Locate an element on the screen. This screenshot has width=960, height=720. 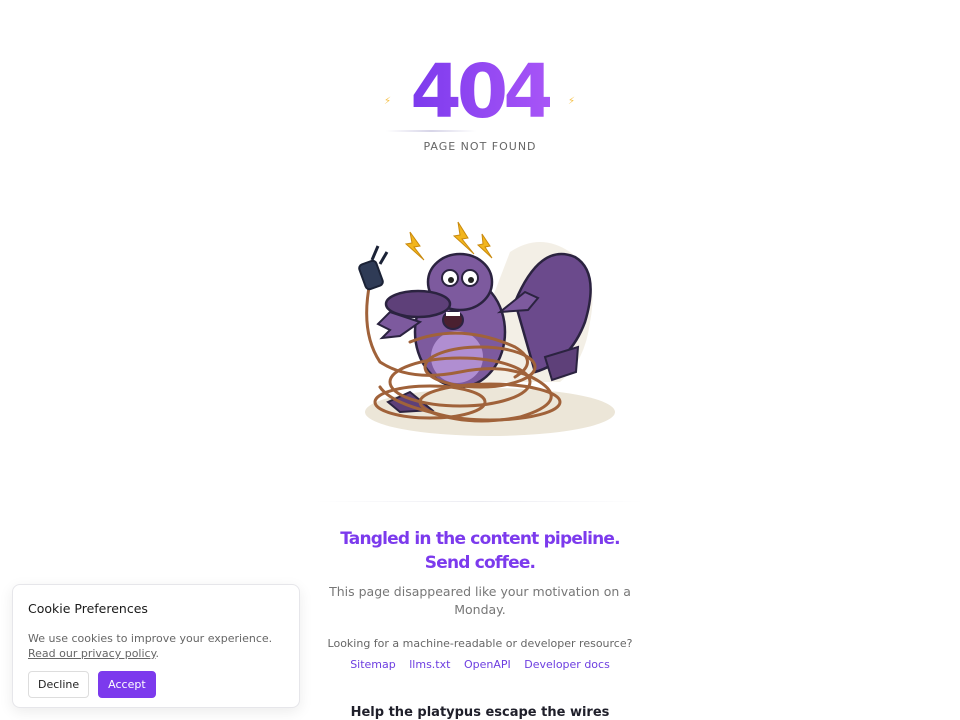
cookie-actions: Decline Accept is located at coordinates (156, 684).